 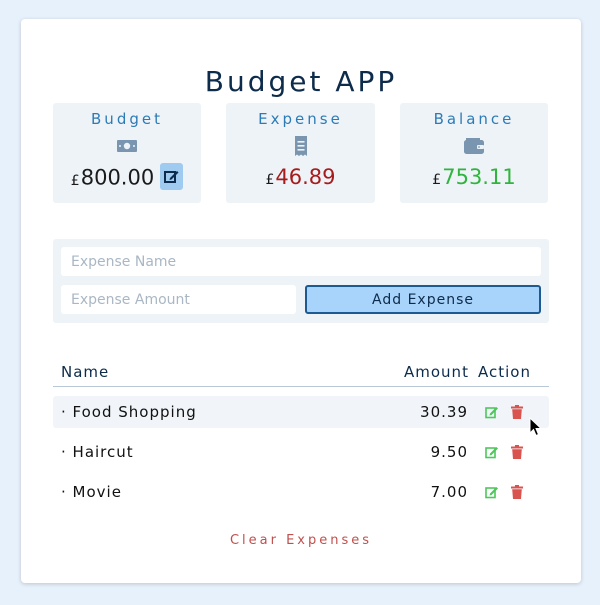 I want to click on add-expense-button: Add Expense, so click(x=423, y=299).